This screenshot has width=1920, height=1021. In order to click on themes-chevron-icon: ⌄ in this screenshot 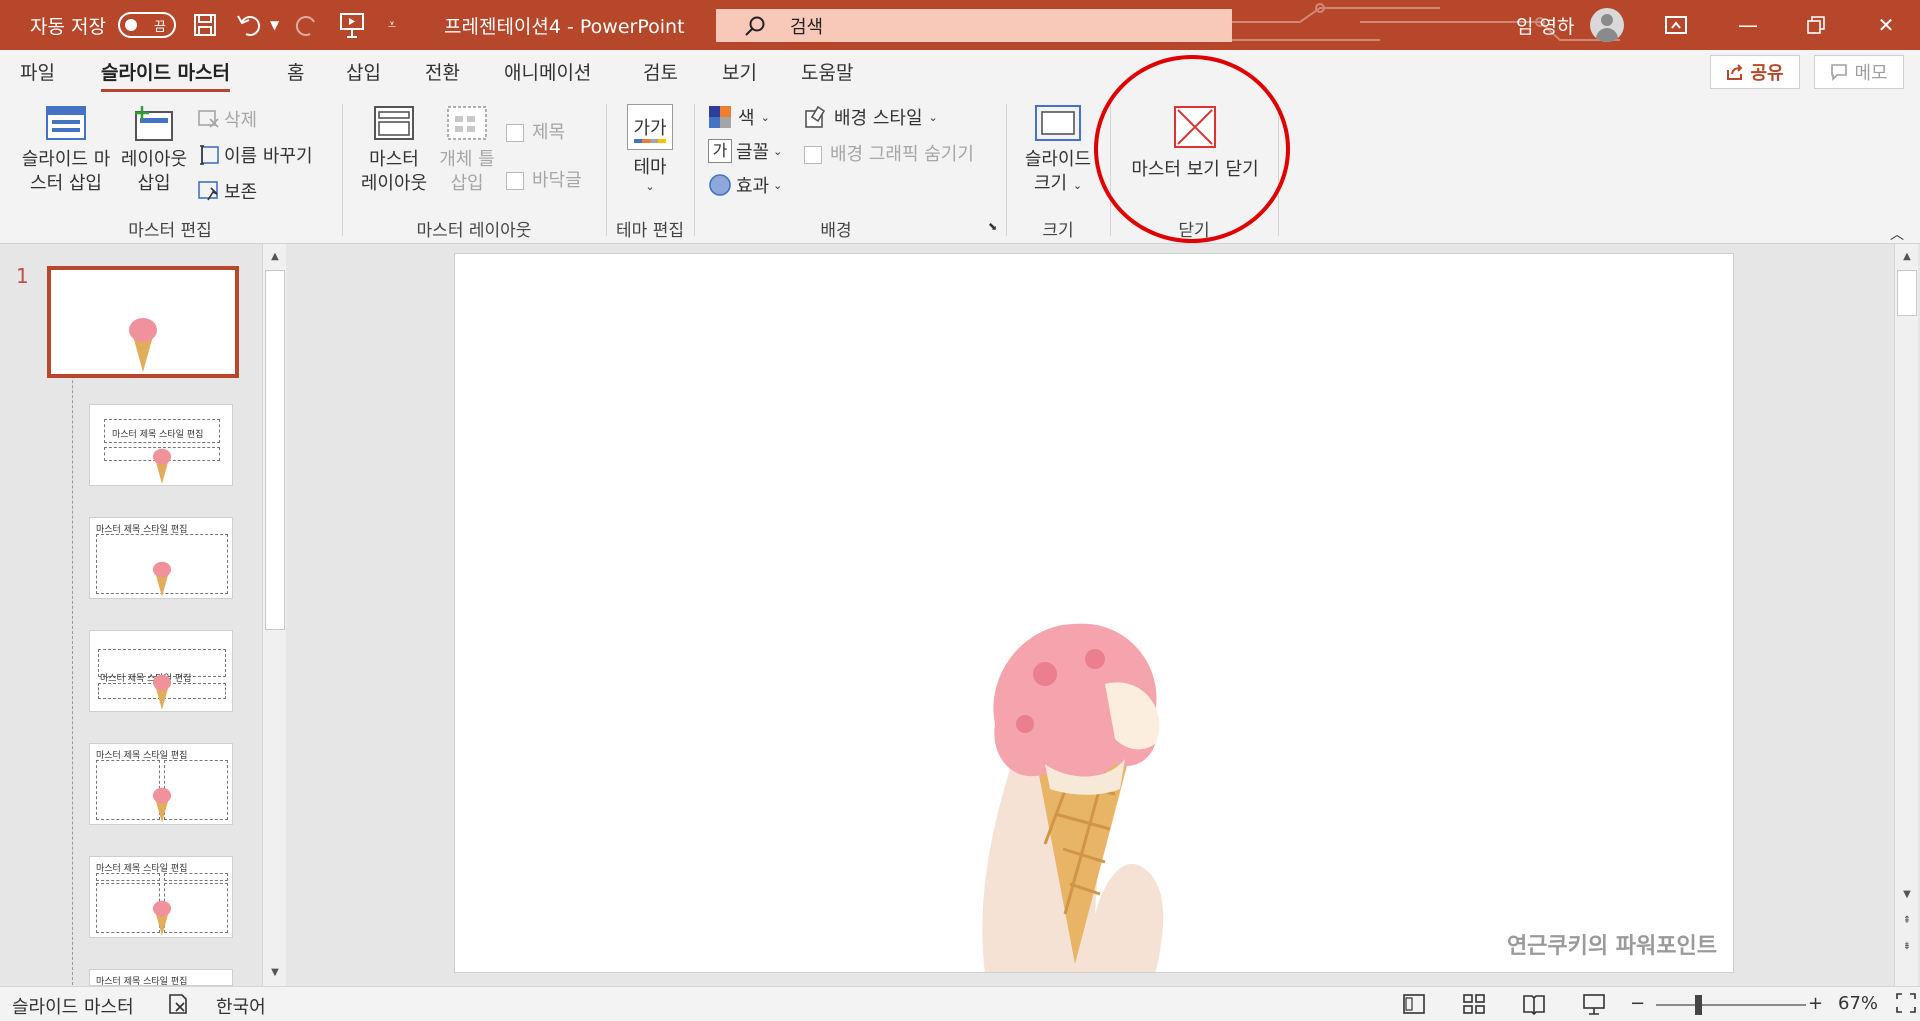, I will do `click(650, 186)`.